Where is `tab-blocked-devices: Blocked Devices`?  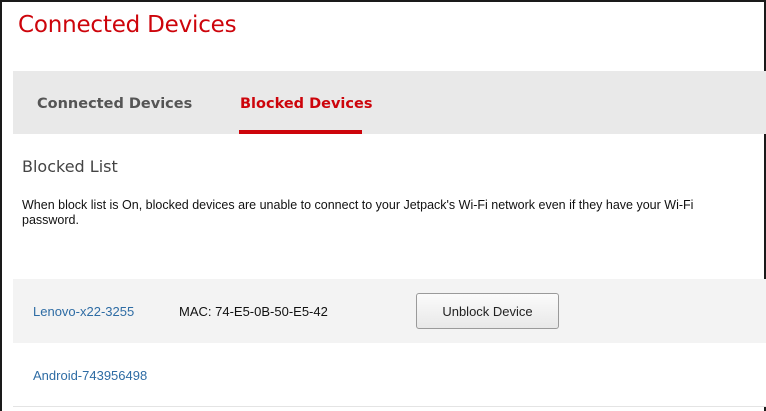
tab-blocked-devices: Blocked Devices is located at coordinates (304, 102).